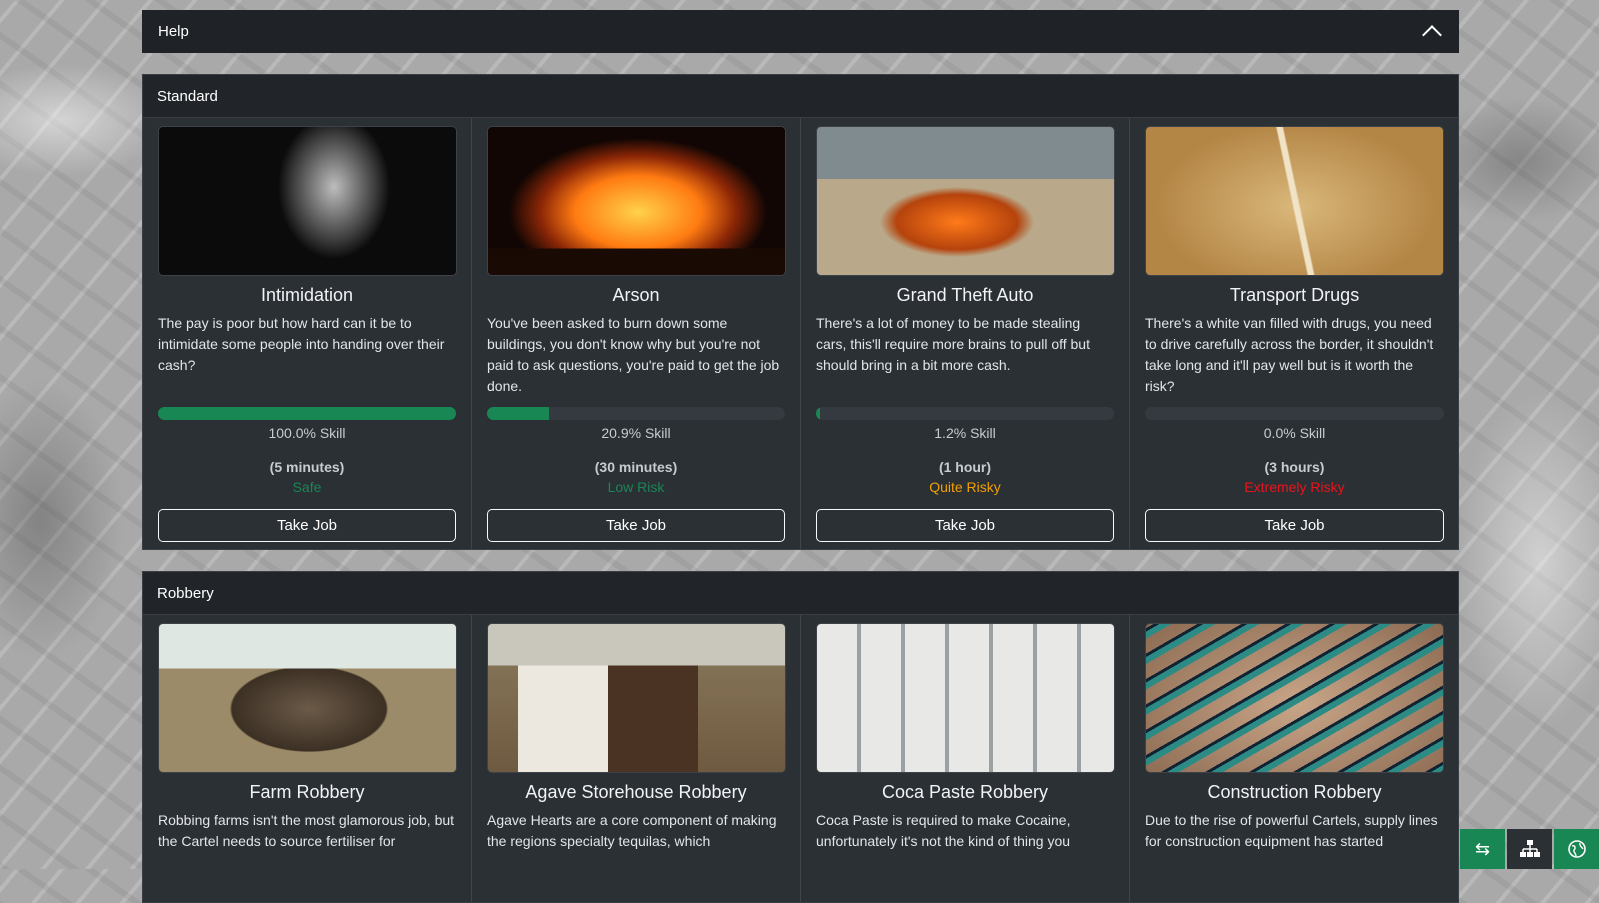 The height and width of the screenshot is (903, 1599). I want to click on job-title: Farm Robbery, so click(307, 792).